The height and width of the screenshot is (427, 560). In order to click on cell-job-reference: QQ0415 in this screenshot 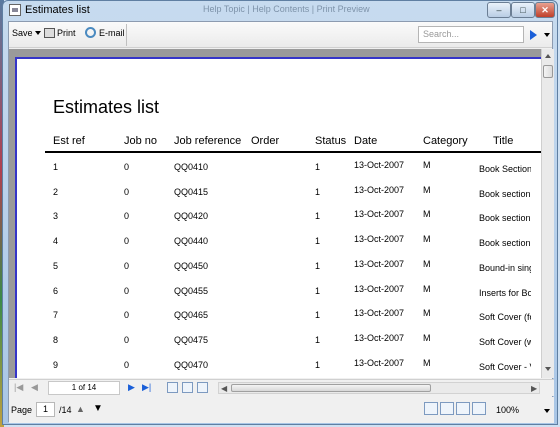, I will do `click(191, 191)`.